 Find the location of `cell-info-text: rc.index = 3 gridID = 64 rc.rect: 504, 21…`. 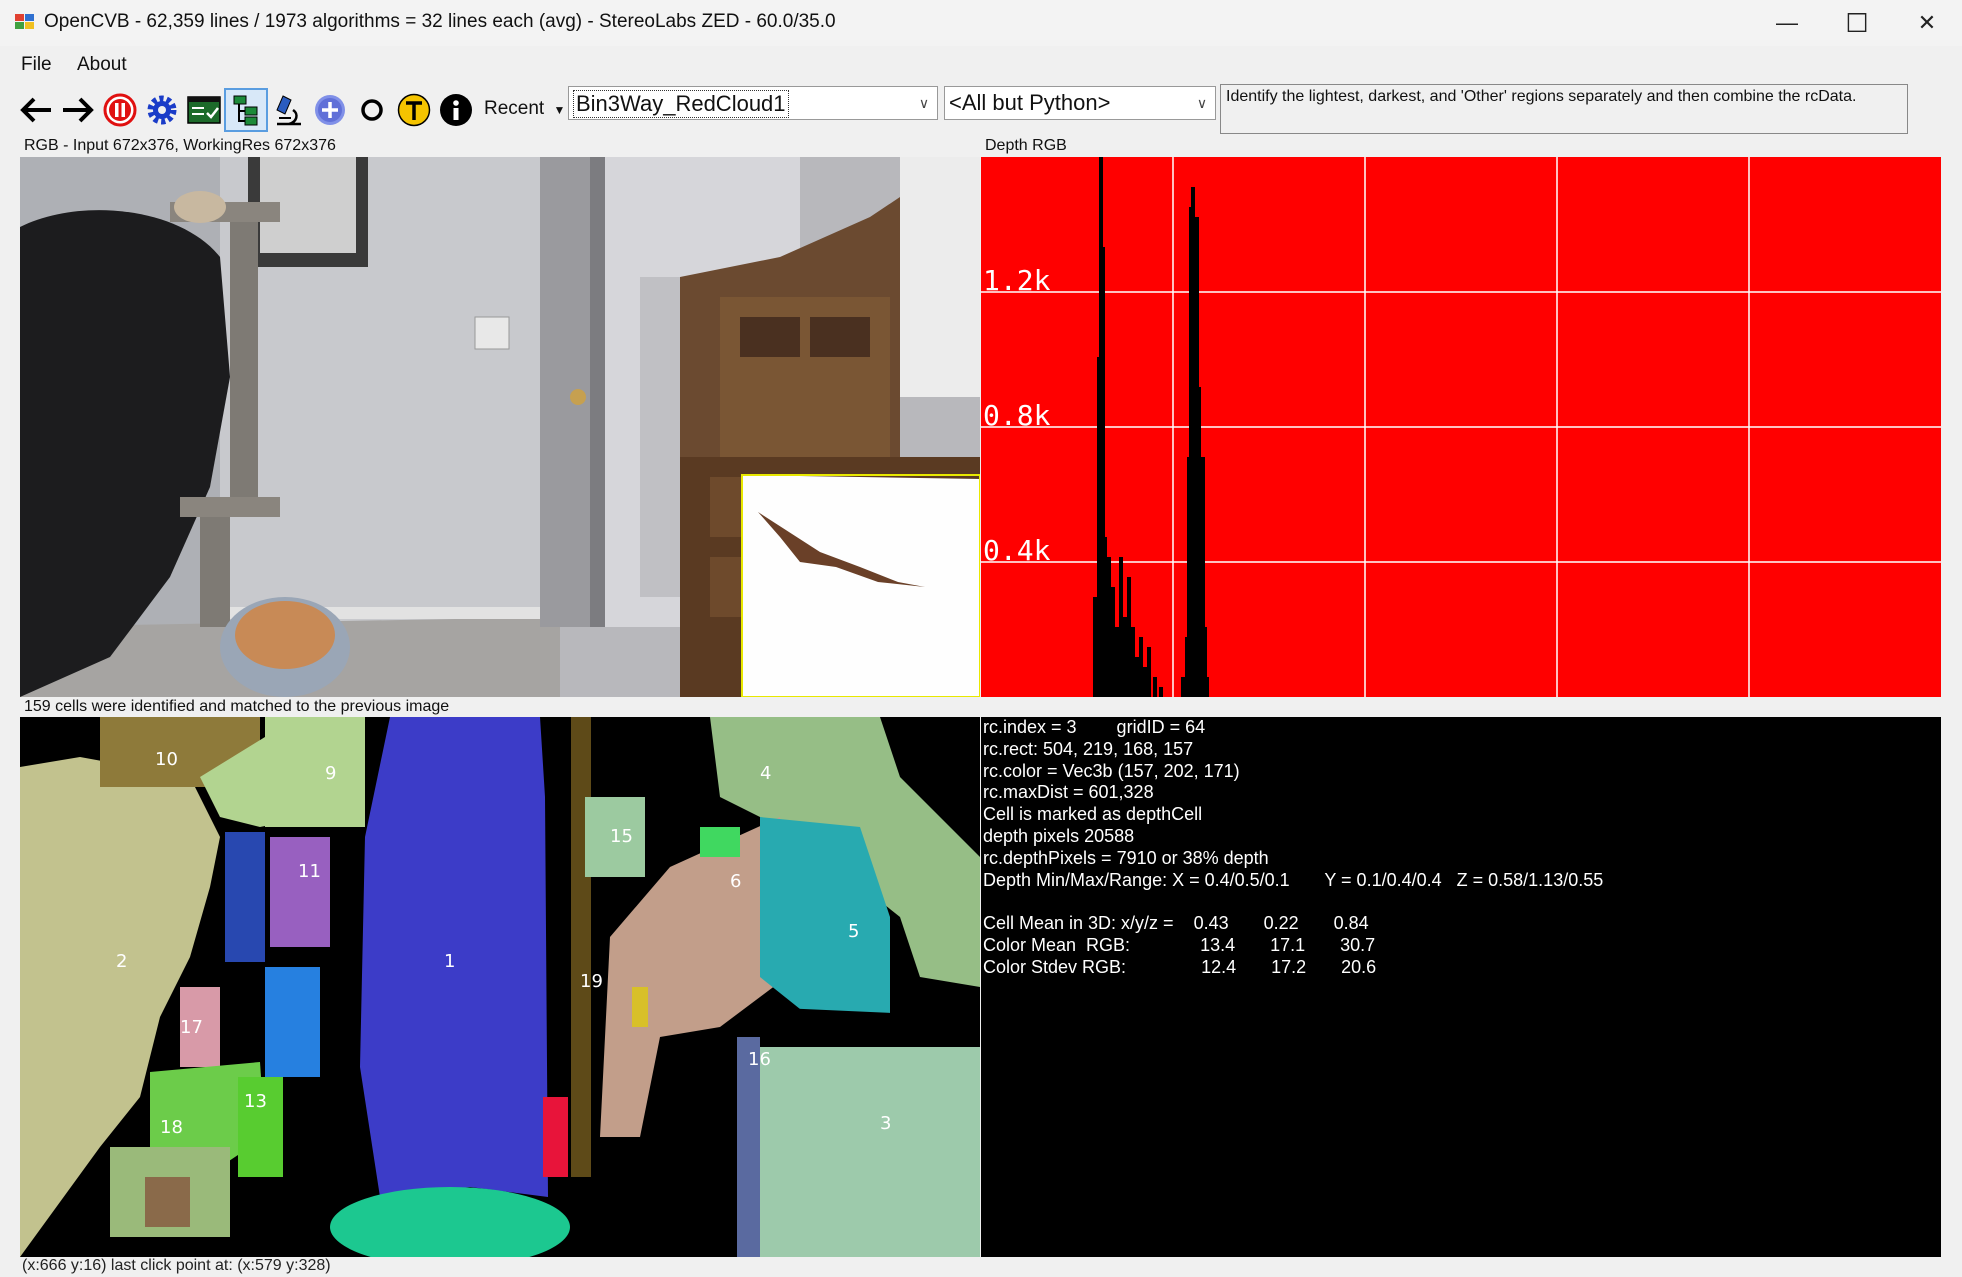

cell-info-text: rc.index = 3 gridID = 64 rc.rect: 504, 21… is located at coordinates (1293, 848).